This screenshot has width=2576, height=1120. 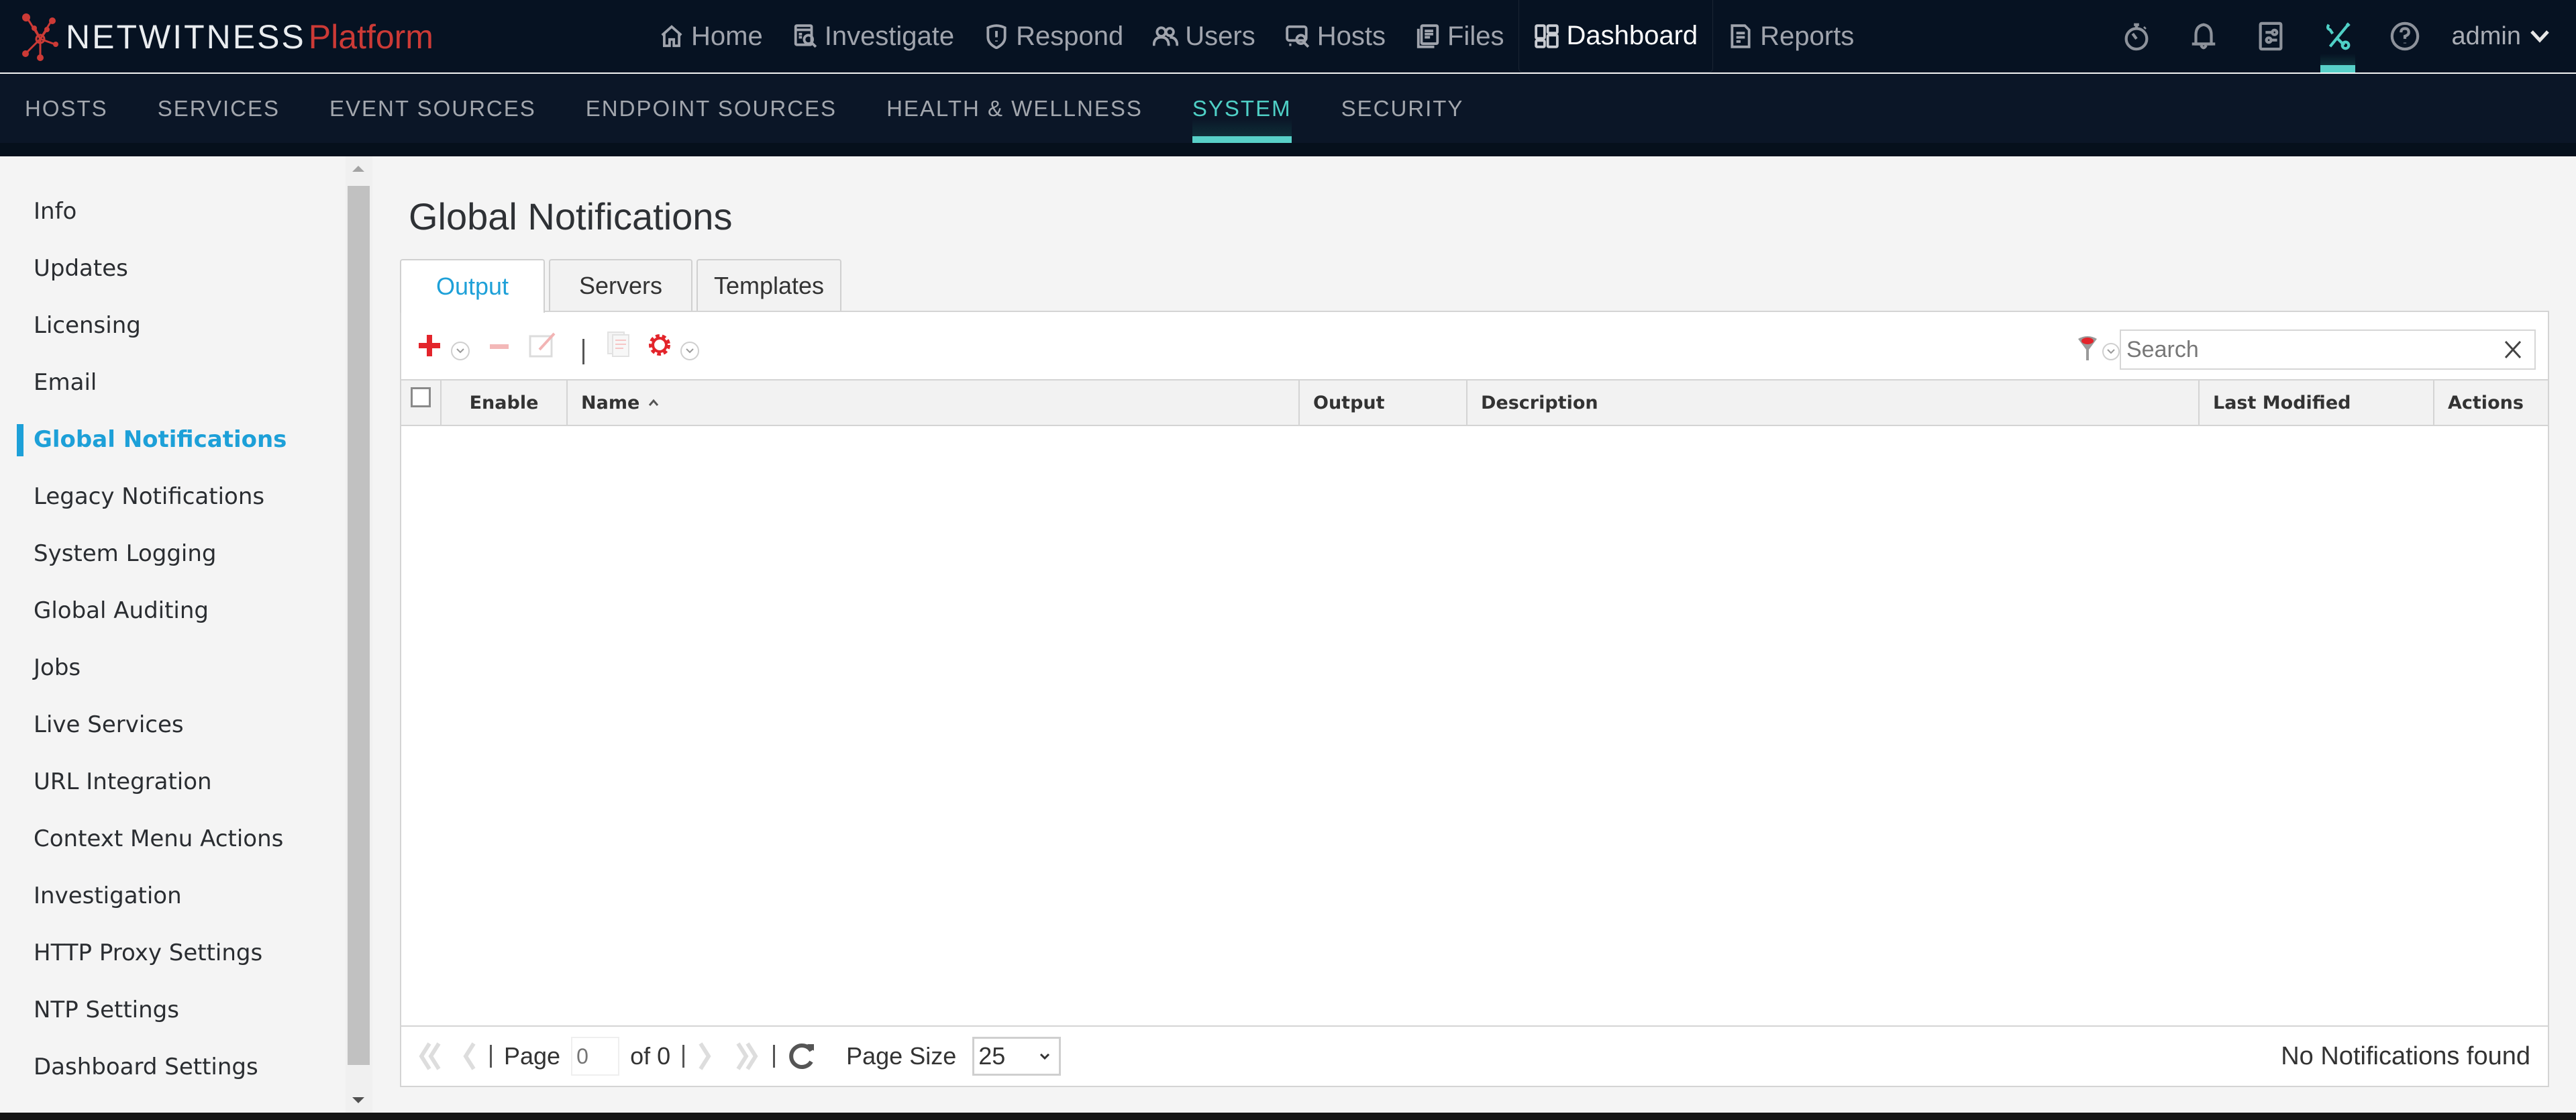 I want to click on sidebar-item-live-services: Live Services, so click(x=109, y=724).